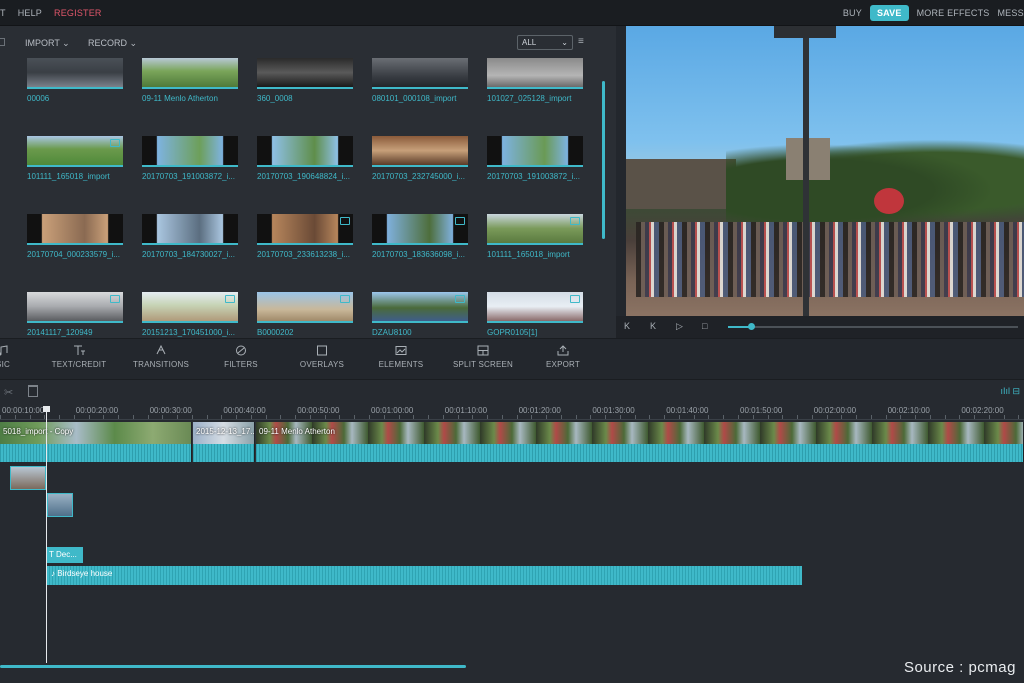  Describe the element at coordinates (112, 43) in the screenshot. I see `record-dropdown: RECORD ⌄` at that location.